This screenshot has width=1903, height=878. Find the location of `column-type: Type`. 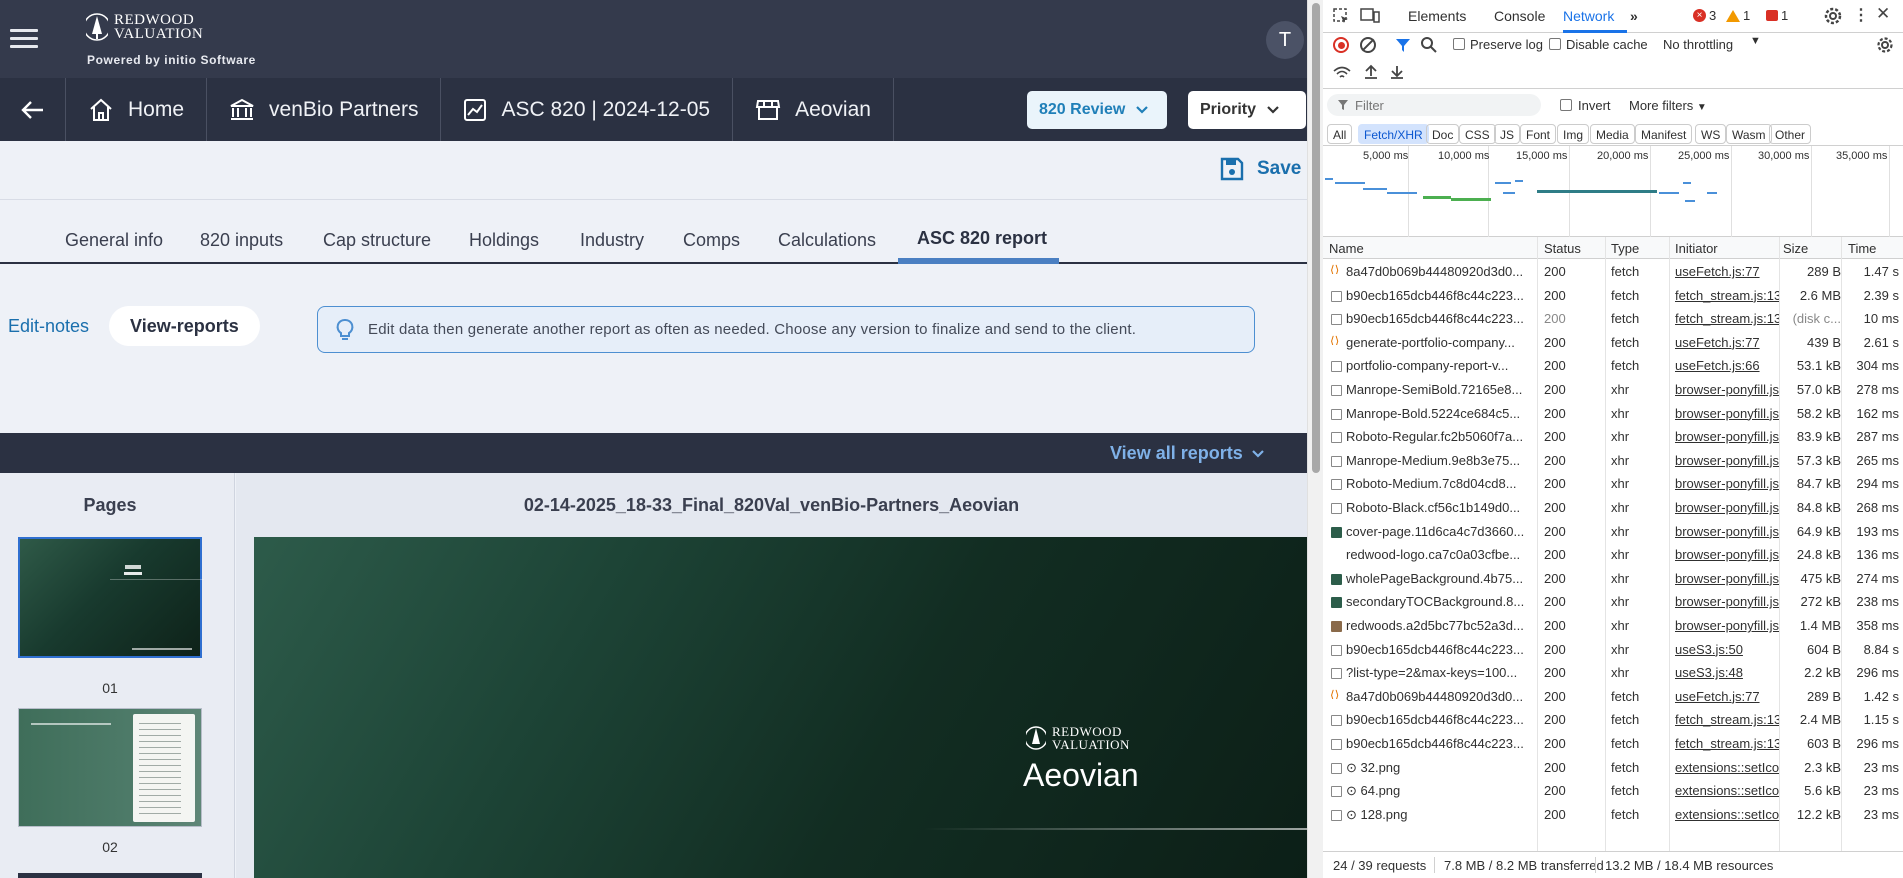

column-type: Type is located at coordinates (1625, 248).